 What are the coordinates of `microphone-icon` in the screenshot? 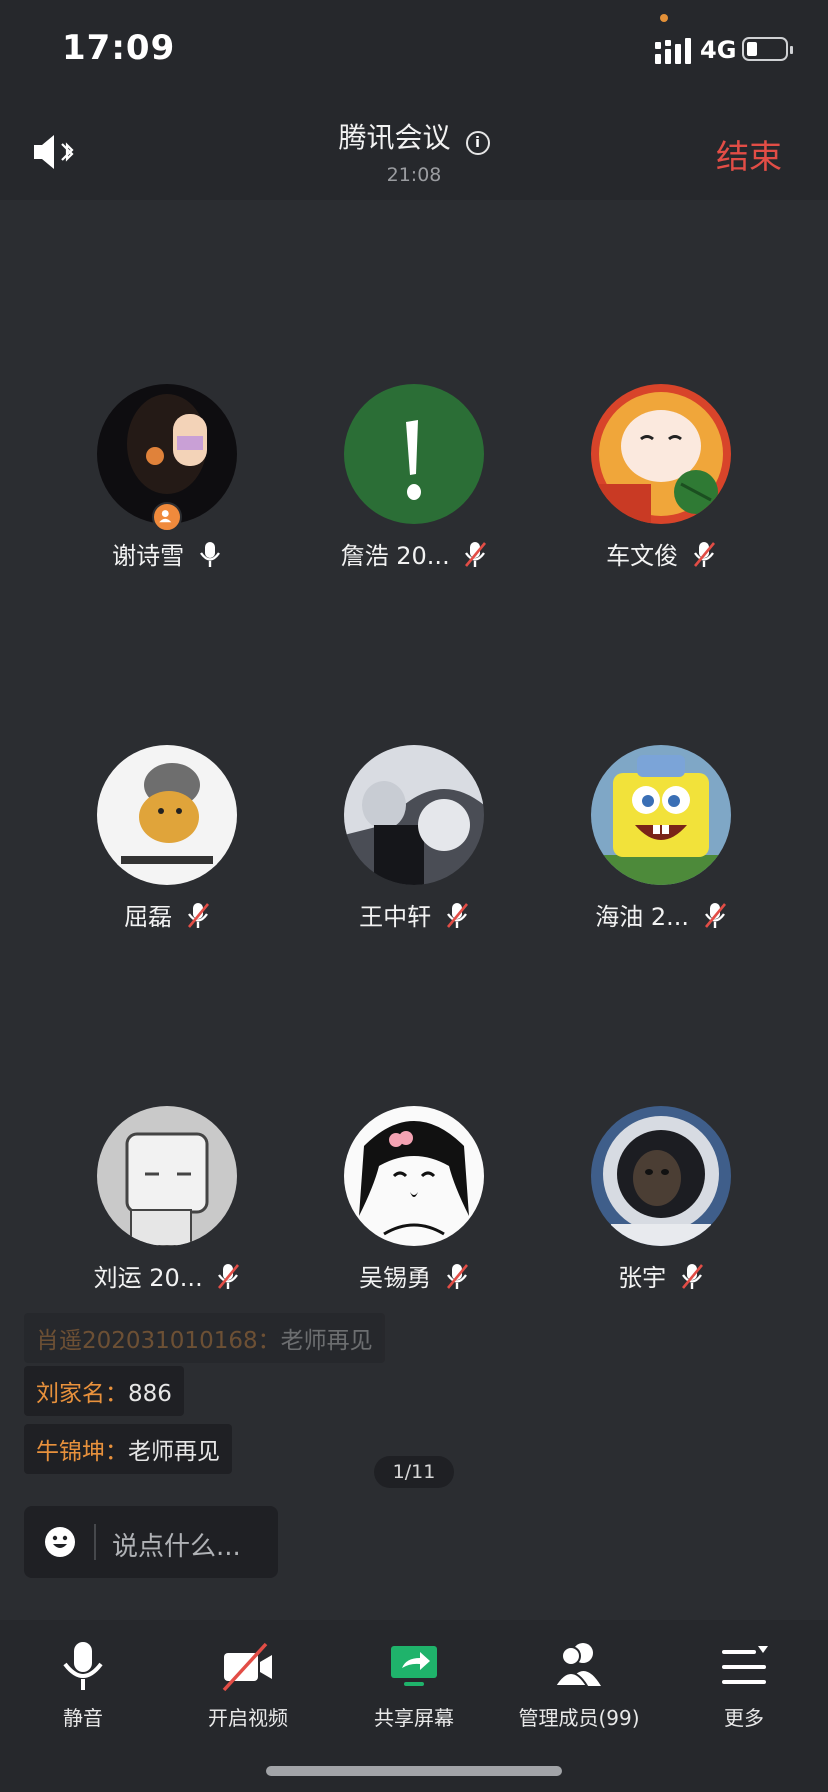 It's located at (83, 1666).